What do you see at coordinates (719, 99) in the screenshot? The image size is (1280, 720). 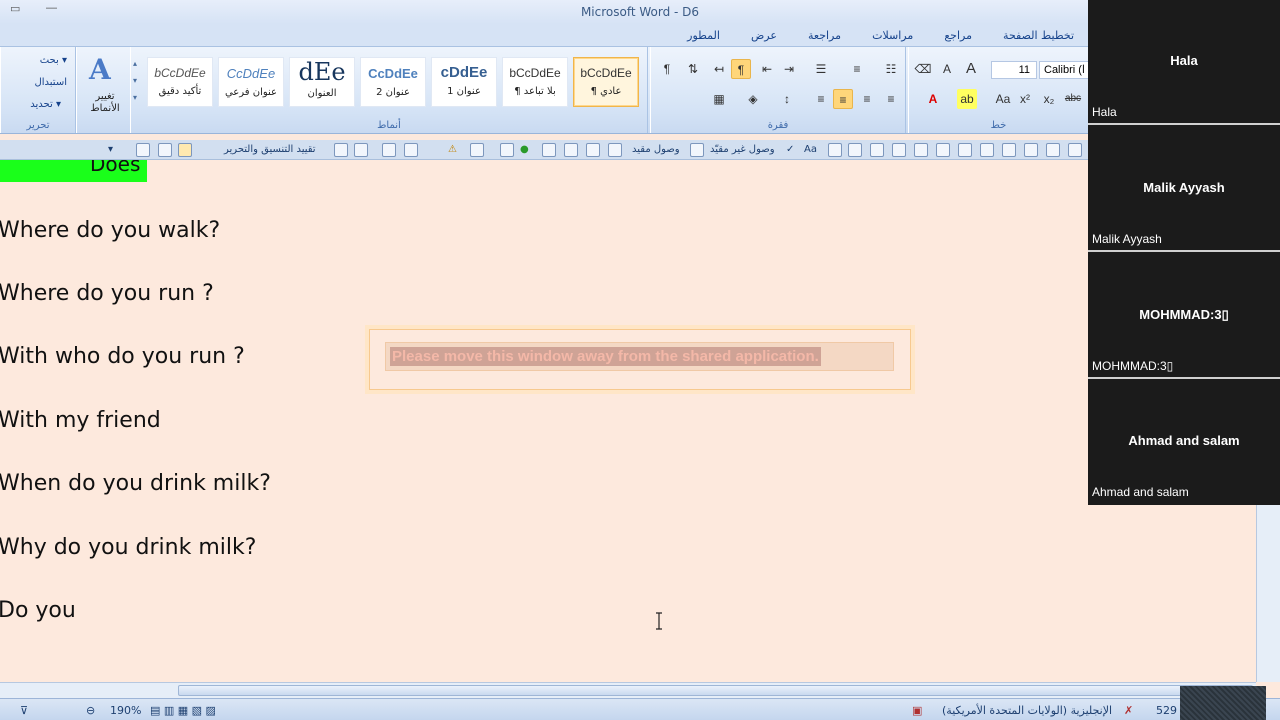 I see `borders-icon: ▦` at bounding box center [719, 99].